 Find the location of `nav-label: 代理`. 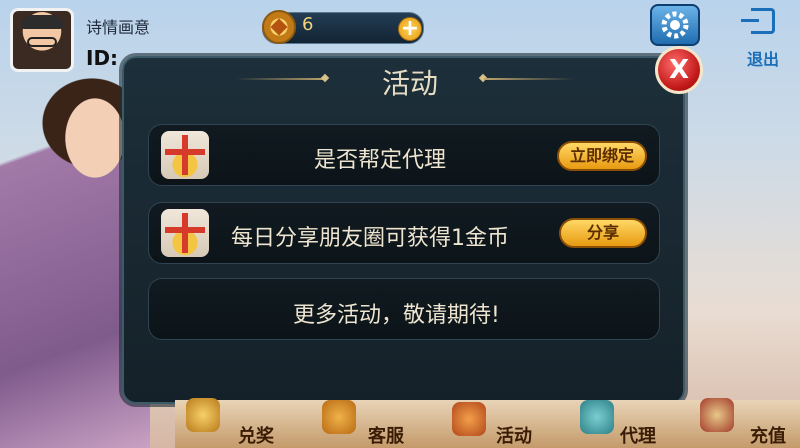

nav-label: 代理 is located at coordinates (638, 436).